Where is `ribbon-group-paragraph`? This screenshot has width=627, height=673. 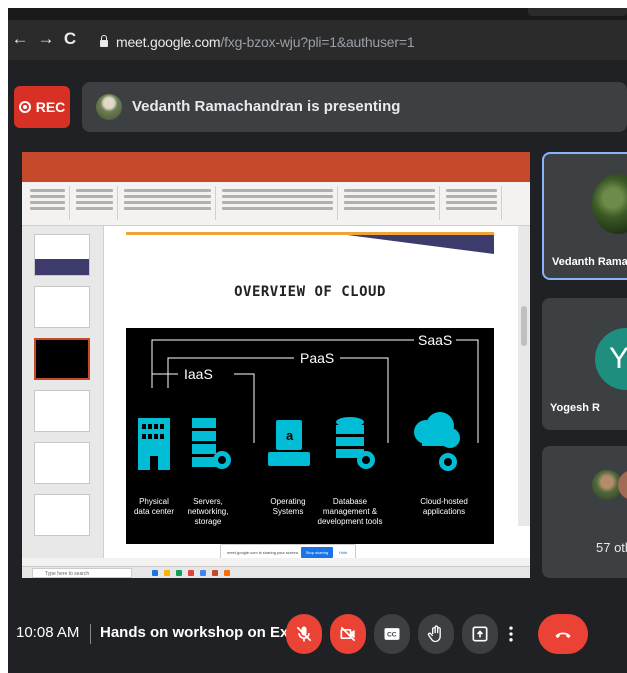
ribbon-group-paragraph is located at coordinates (278, 203).